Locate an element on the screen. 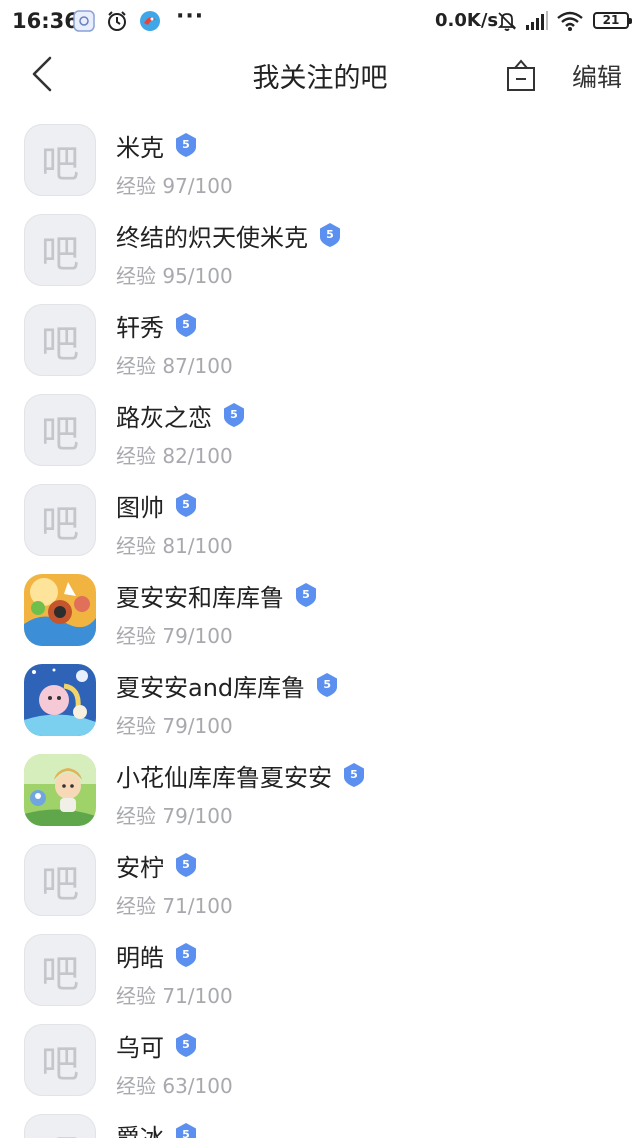  notification-app-icon is located at coordinates (84, 21).